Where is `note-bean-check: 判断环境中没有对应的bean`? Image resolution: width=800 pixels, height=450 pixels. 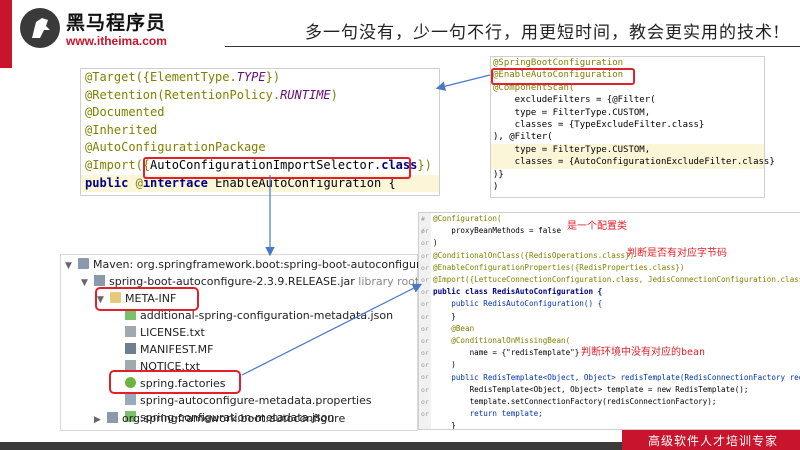
note-bean-check: 判断环境中没有对应的bean is located at coordinates (643, 352).